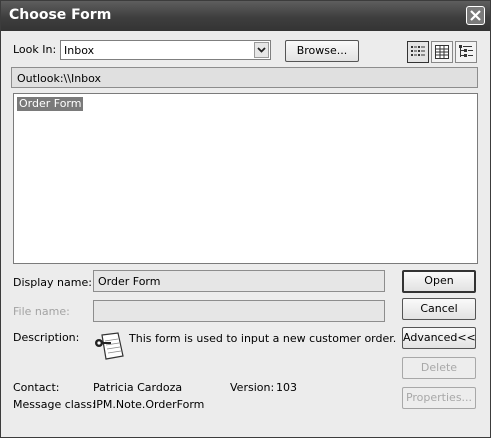 This screenshot has height=438, width=491. Describe the element at coordinates (286, 387) in the screenshot. I see `version-value: 103` at that location.